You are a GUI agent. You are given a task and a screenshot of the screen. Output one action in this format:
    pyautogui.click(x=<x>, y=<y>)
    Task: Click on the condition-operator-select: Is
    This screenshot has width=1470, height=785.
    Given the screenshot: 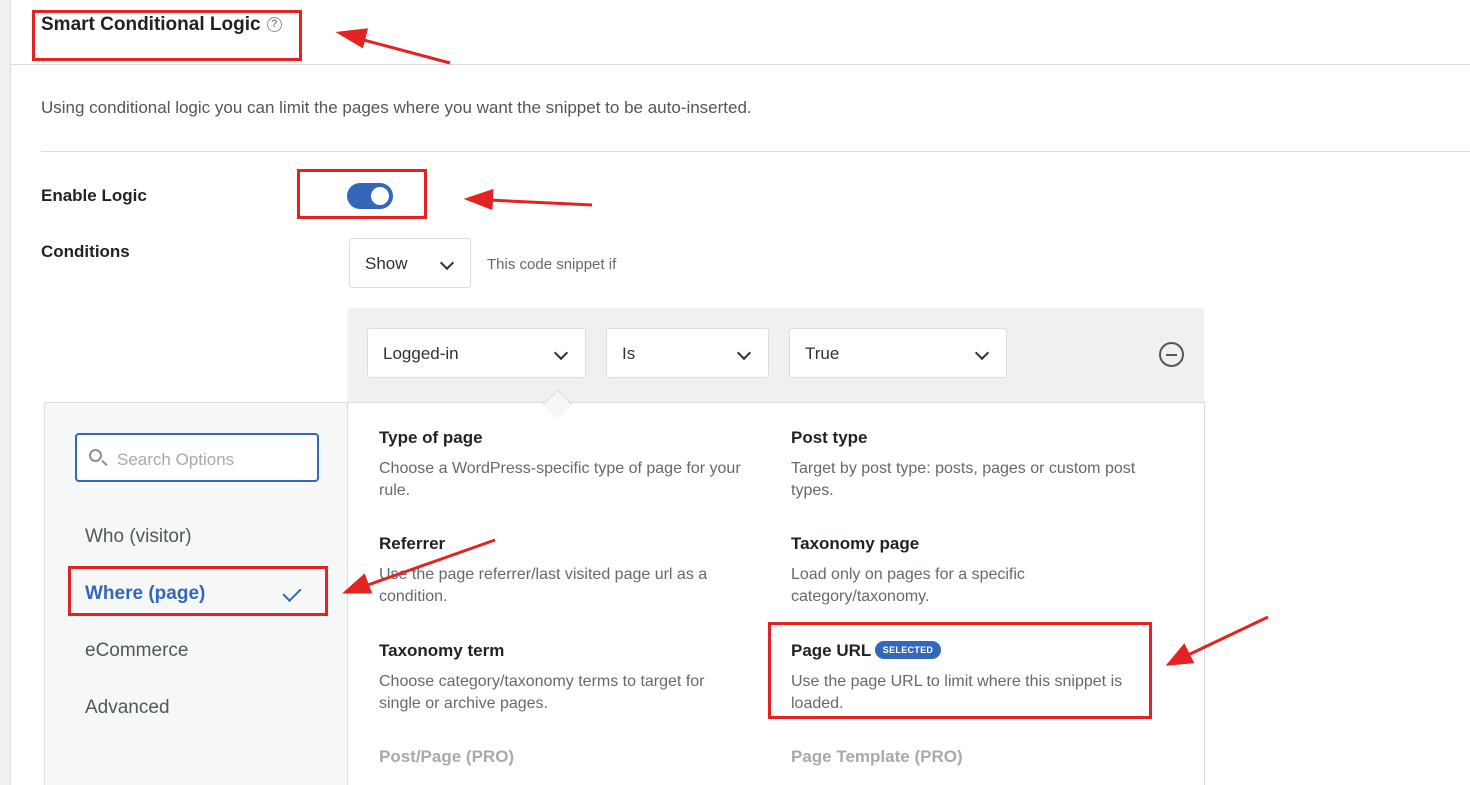 What is the action you would take?
    pyautogui.click(x=687, y=353)
    